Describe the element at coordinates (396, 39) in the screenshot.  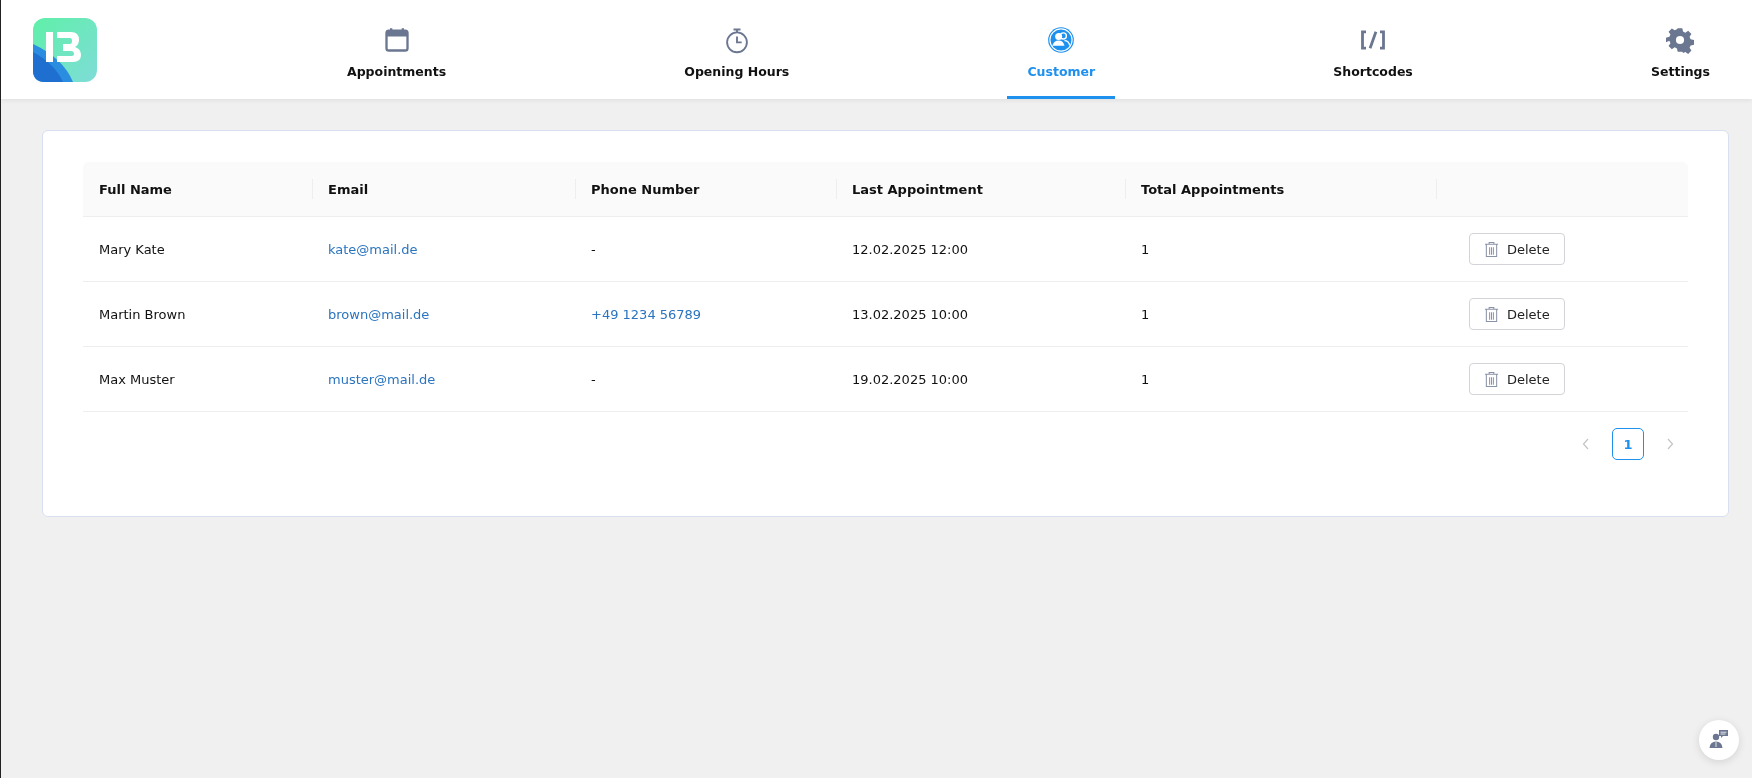
I see `calendar-icon` at that location.